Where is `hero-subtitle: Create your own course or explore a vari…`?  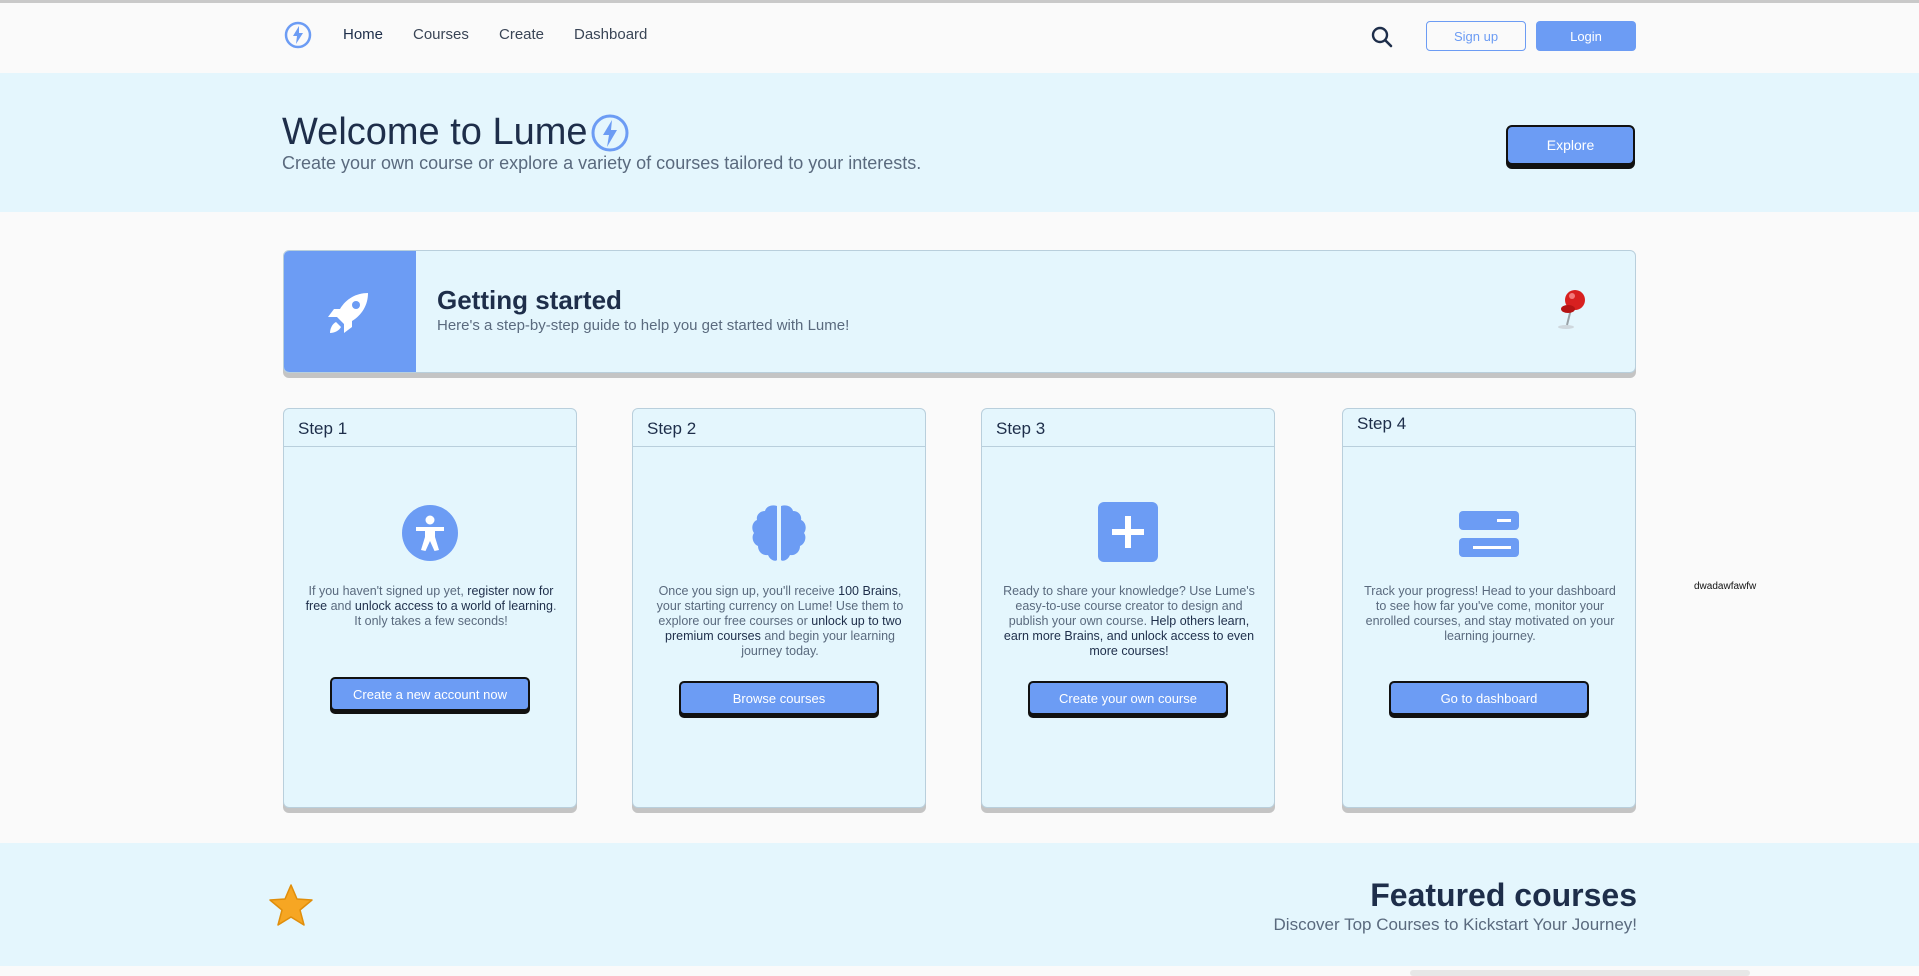 hero-subtitle: Create your own course or explore a vari… is located at coordinates (602, 163).